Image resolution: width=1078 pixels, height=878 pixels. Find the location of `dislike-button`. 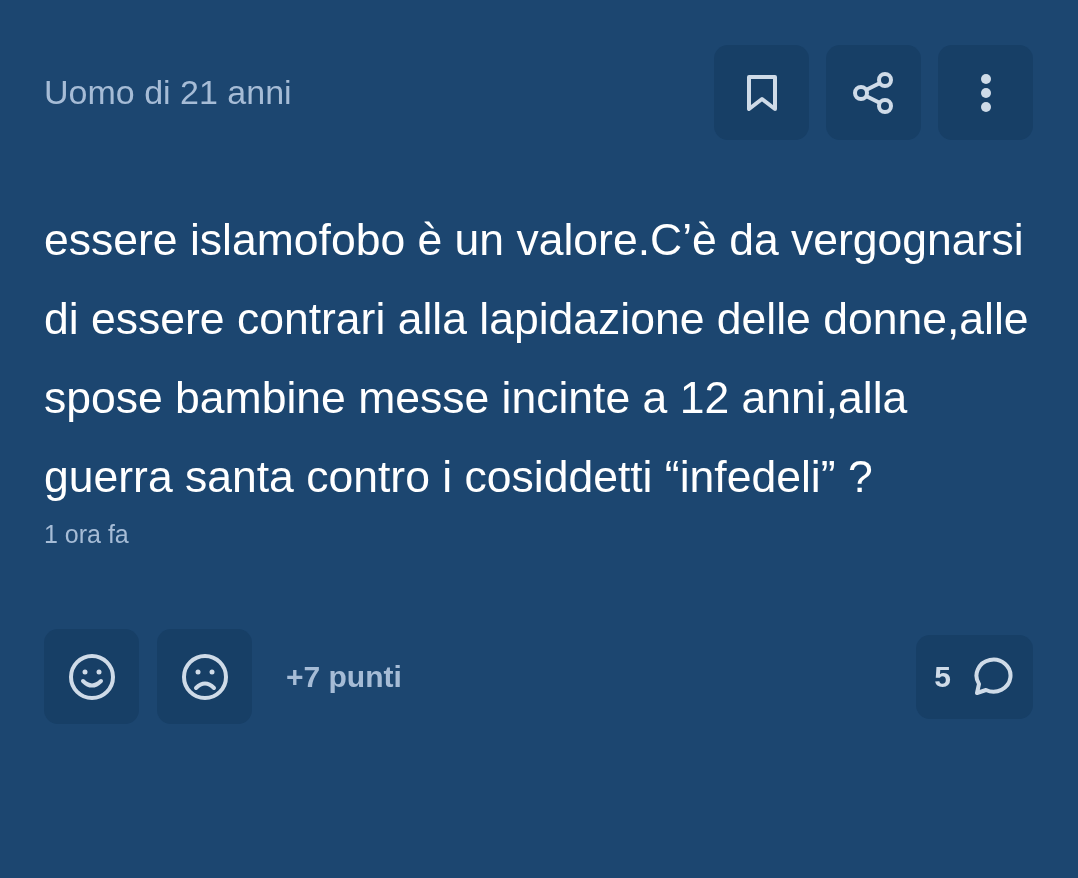

dislike-button is located at coordinates (204, 676).